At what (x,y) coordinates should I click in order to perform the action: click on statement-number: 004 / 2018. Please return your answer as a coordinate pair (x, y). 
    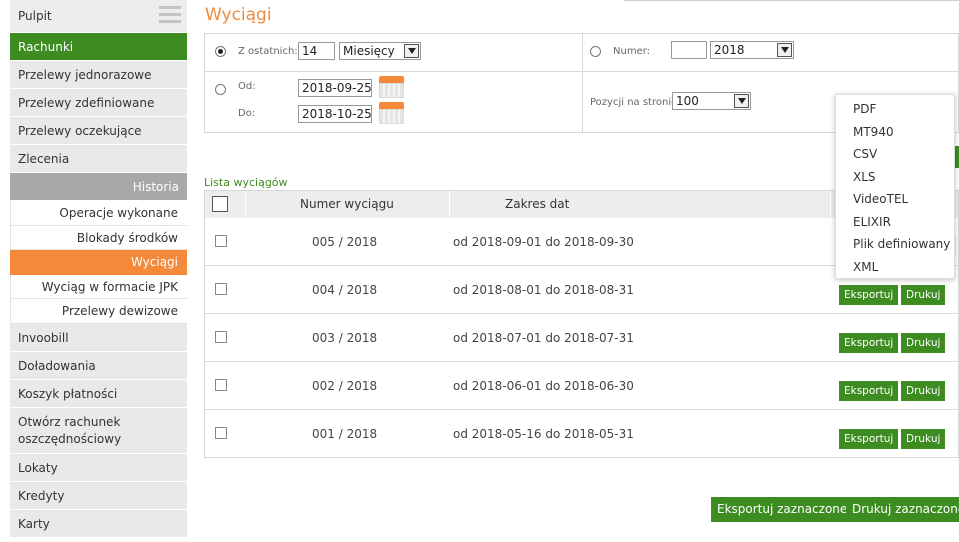
    Looking at the image, I should click on (345, 290).